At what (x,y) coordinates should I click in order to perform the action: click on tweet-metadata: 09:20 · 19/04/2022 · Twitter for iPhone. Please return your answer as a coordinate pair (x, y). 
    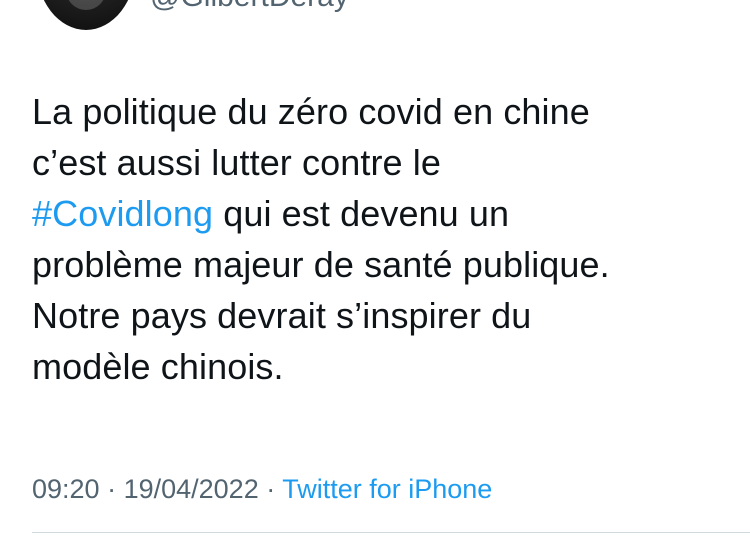
    Looking at the image, I should click on (262, 489).